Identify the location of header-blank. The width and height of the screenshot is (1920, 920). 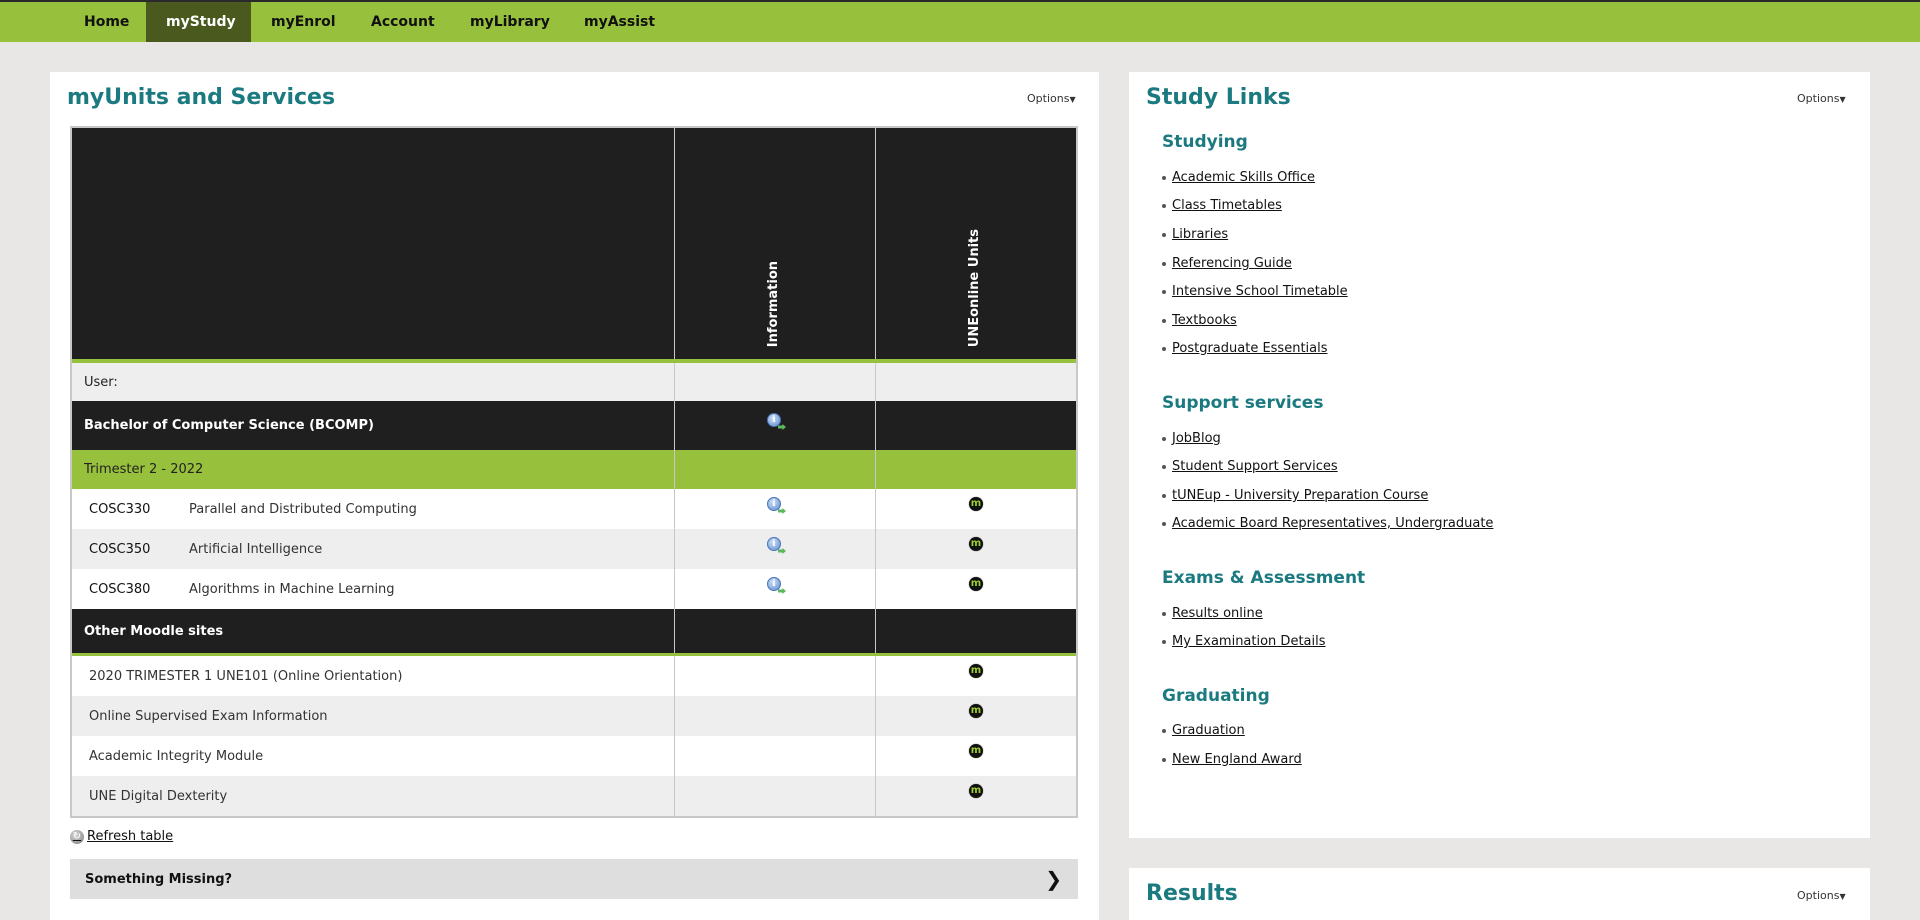
(373, 243).